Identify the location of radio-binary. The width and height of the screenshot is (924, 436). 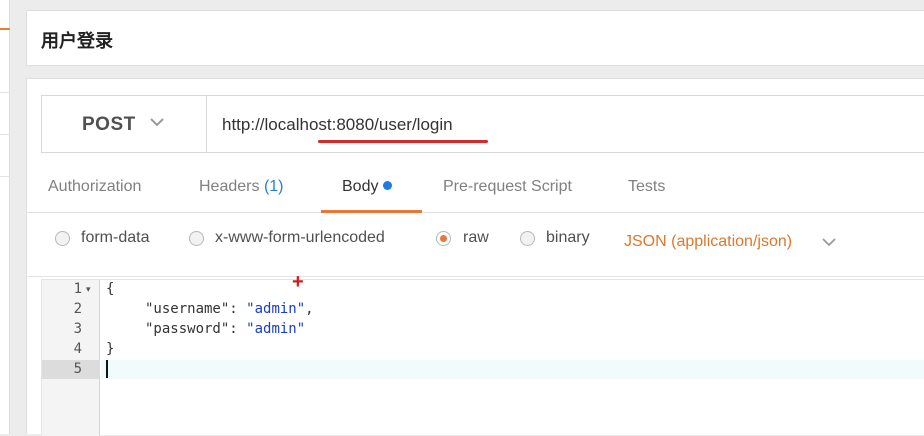
(527, 238).